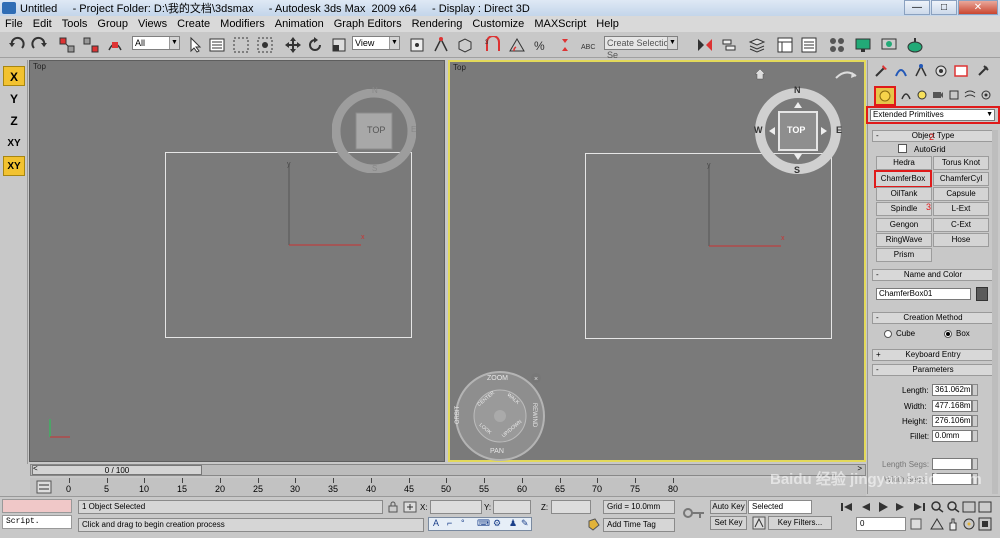 The image size is (1000, 538). What do you see at coordinates (571, 507) in the screenshot?
I see `z-coordinate-field` at bounding box center [571, 507].